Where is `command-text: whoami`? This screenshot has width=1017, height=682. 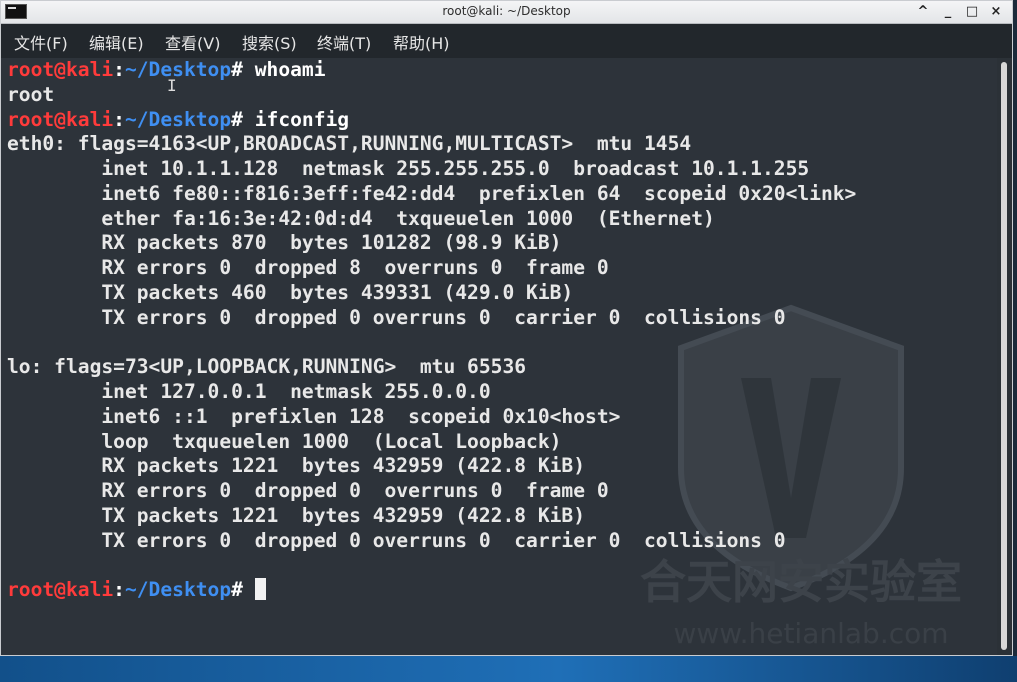 command-text: whoami is located at coordinates (290, 69).